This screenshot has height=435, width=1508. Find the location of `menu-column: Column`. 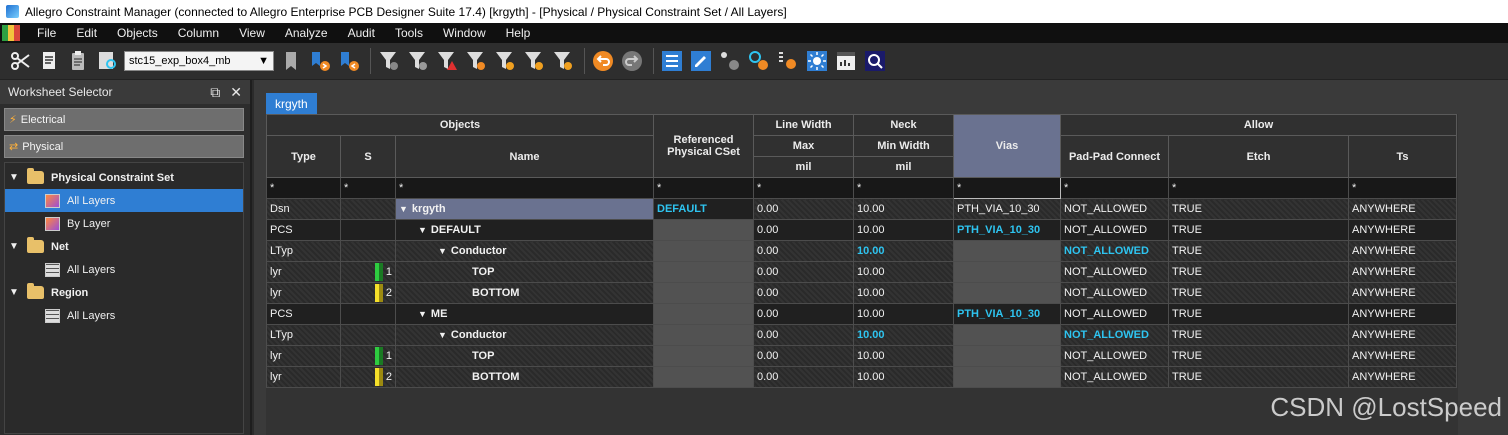

menu-column: Column is located at coordinates (197, 33).